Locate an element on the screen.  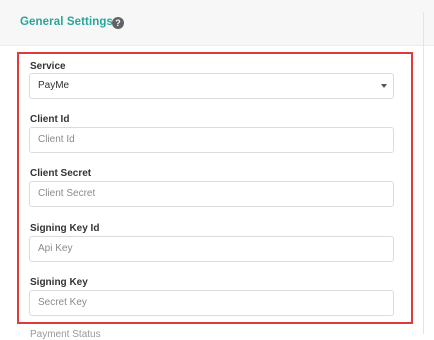
client-secret-input: Client Secret is located at coordinates (211, 194).